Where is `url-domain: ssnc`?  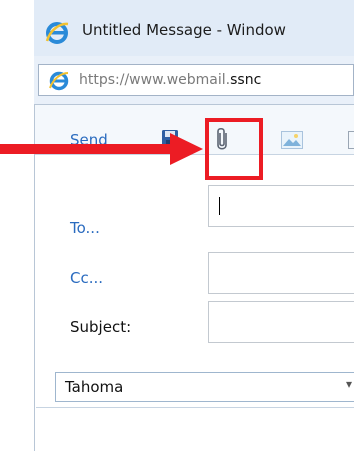
url-domain: ssnc is located at coordinates (246, 80).